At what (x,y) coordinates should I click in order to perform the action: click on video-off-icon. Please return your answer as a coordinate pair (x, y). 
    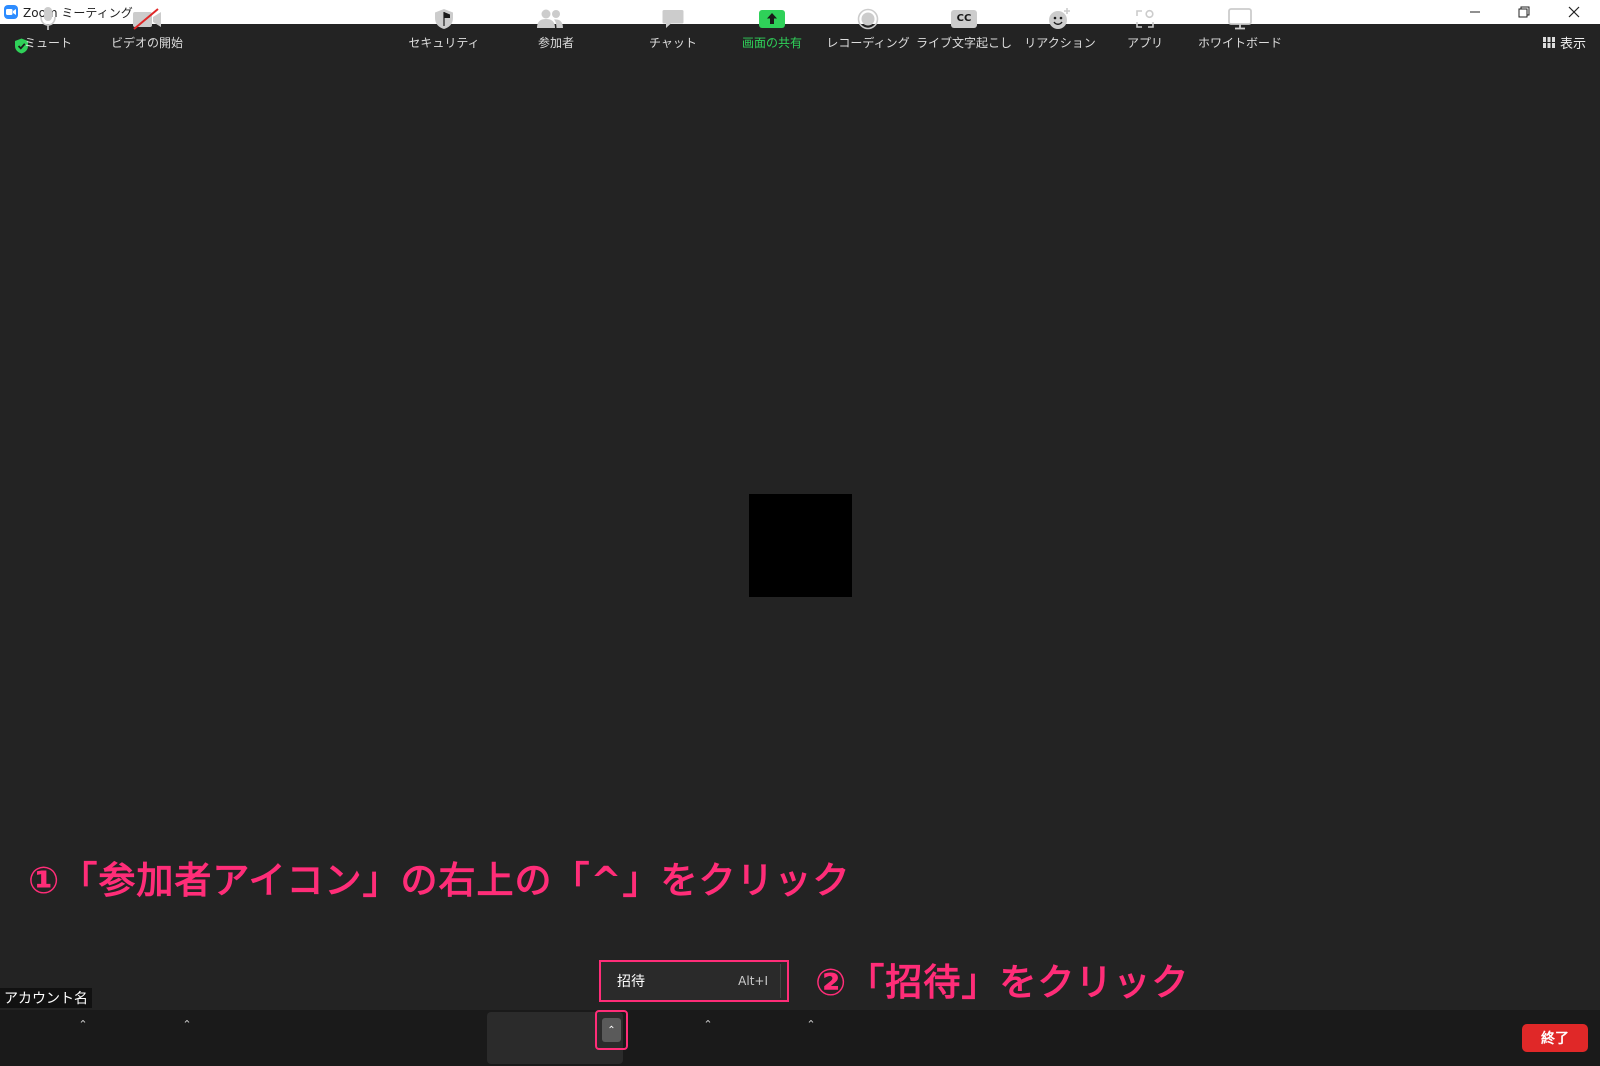
    Looking at the image, I should click on (147, 19).